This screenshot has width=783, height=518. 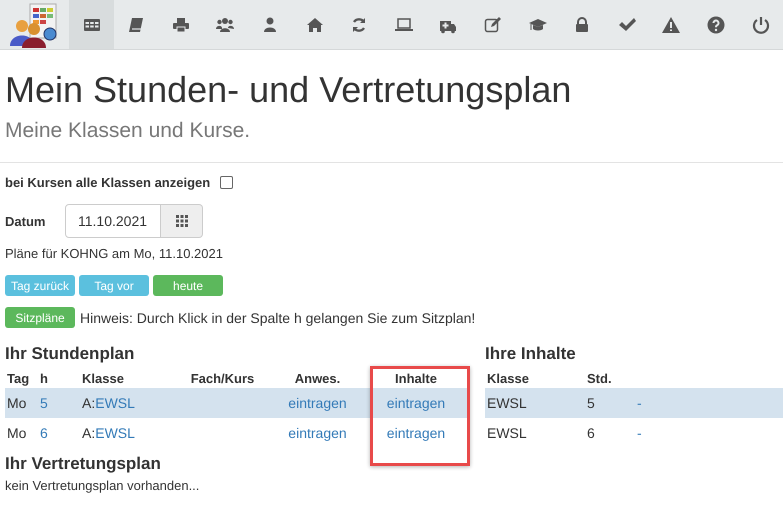 I want to click on day-button: Tag vor, so click(x=114, y=285).